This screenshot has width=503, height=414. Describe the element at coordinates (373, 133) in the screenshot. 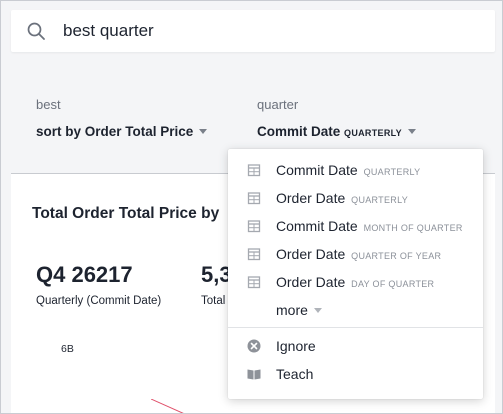

I see `token-value-sub: QUARTERLY` at that location.